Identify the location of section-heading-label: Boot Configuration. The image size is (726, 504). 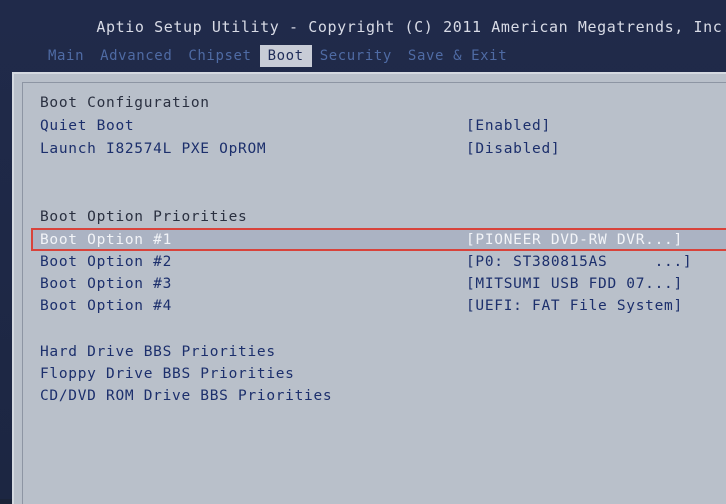
(125, 103).